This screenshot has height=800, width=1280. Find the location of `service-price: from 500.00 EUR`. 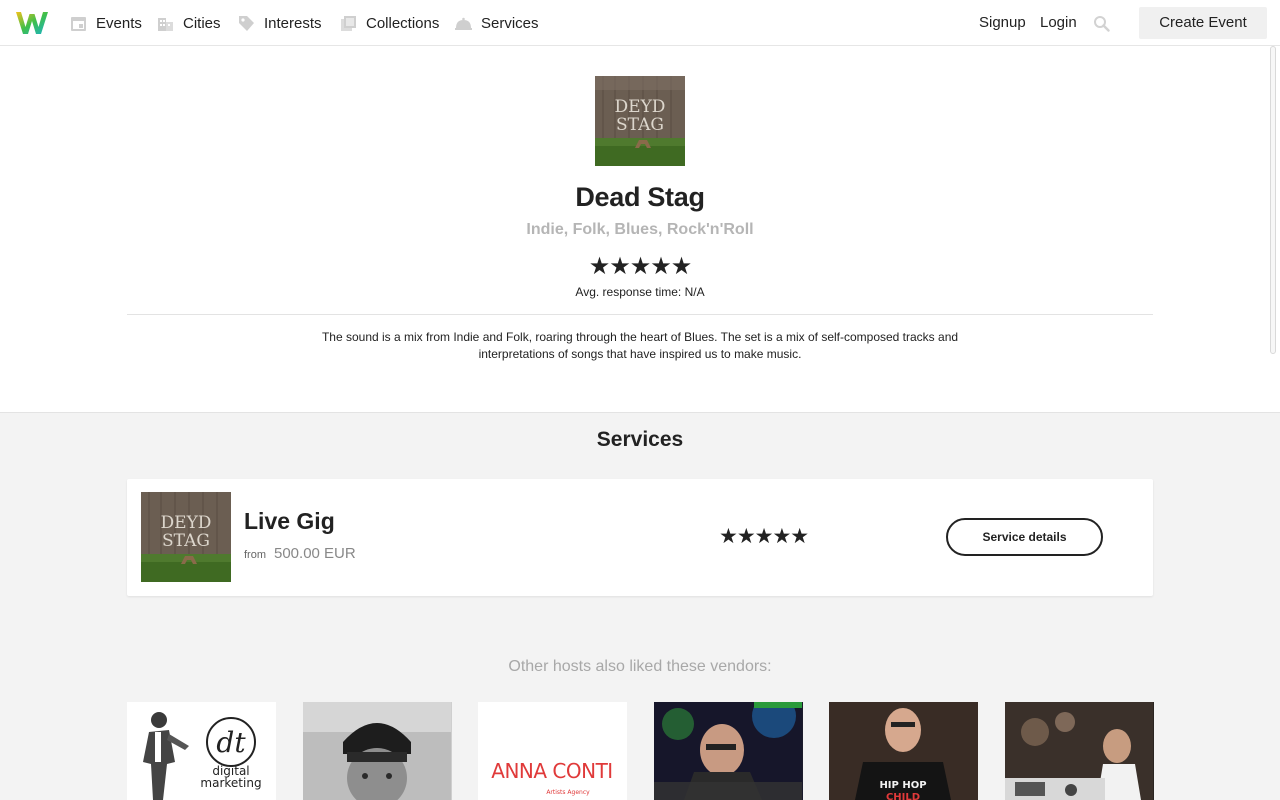

service-price: from 500.00 EUR is located at coordinates (300, 553).